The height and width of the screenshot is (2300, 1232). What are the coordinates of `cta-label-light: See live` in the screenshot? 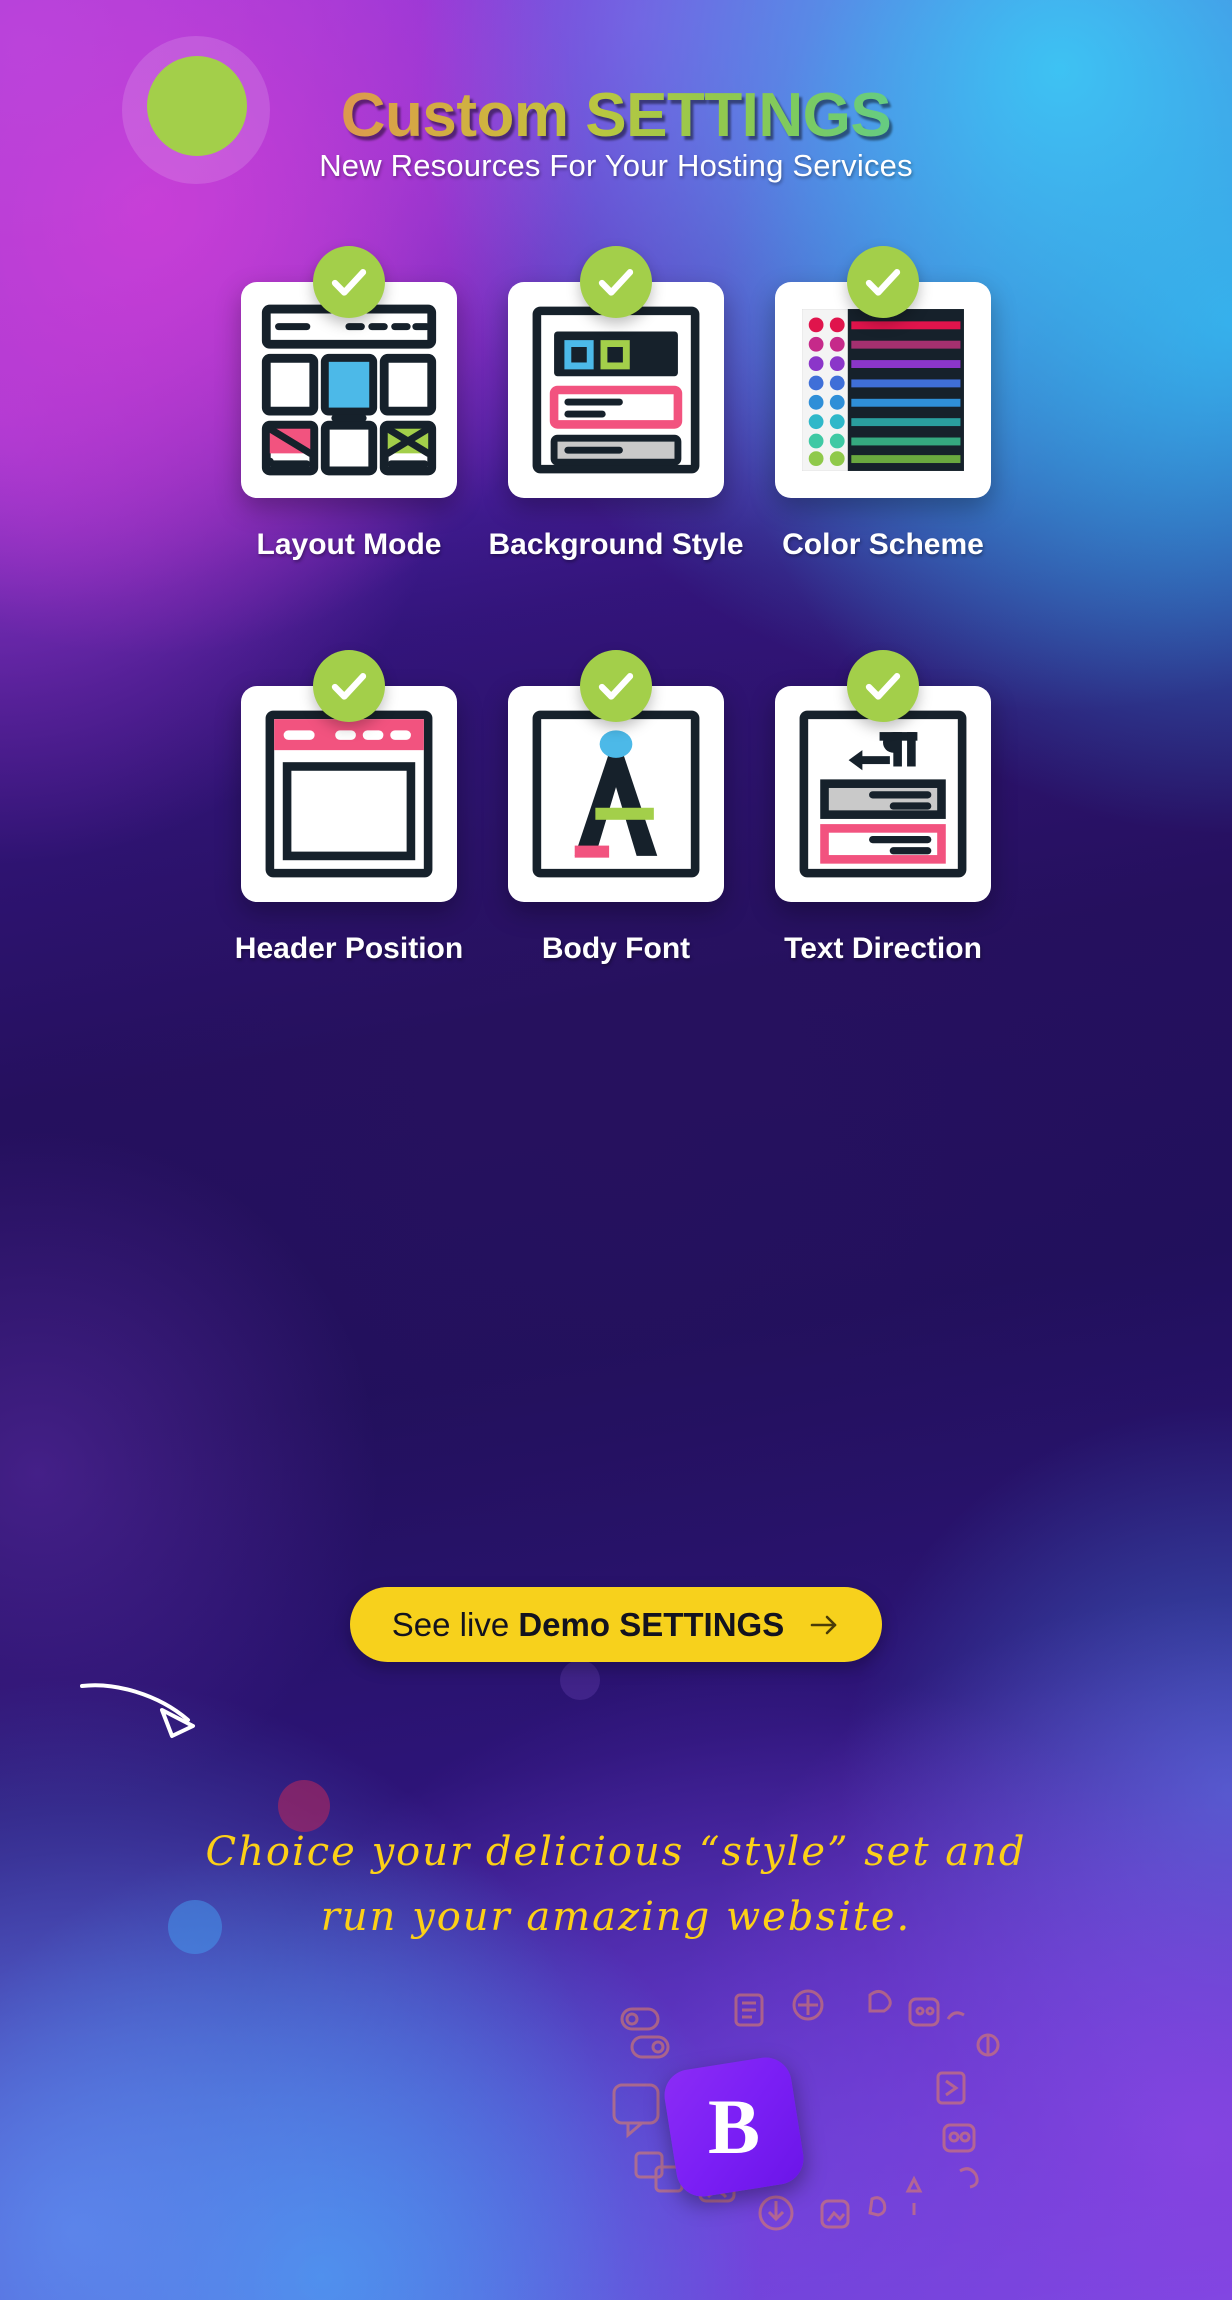 It's located at (455, 1624).